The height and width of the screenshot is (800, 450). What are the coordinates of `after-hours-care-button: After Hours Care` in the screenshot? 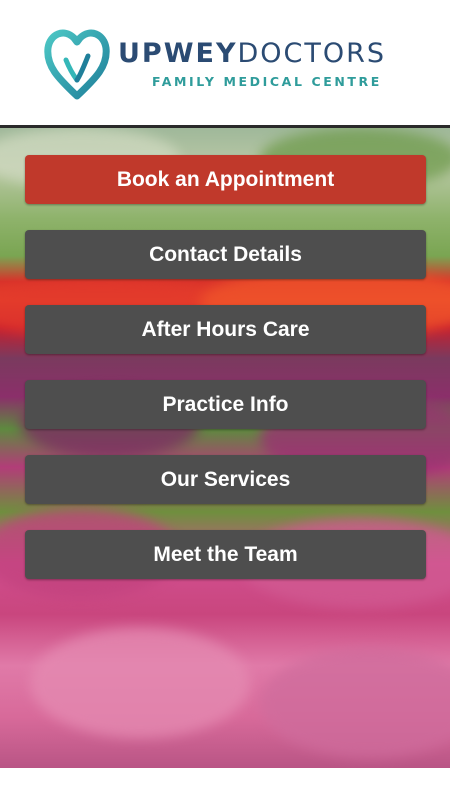 It's located at (225, 329).